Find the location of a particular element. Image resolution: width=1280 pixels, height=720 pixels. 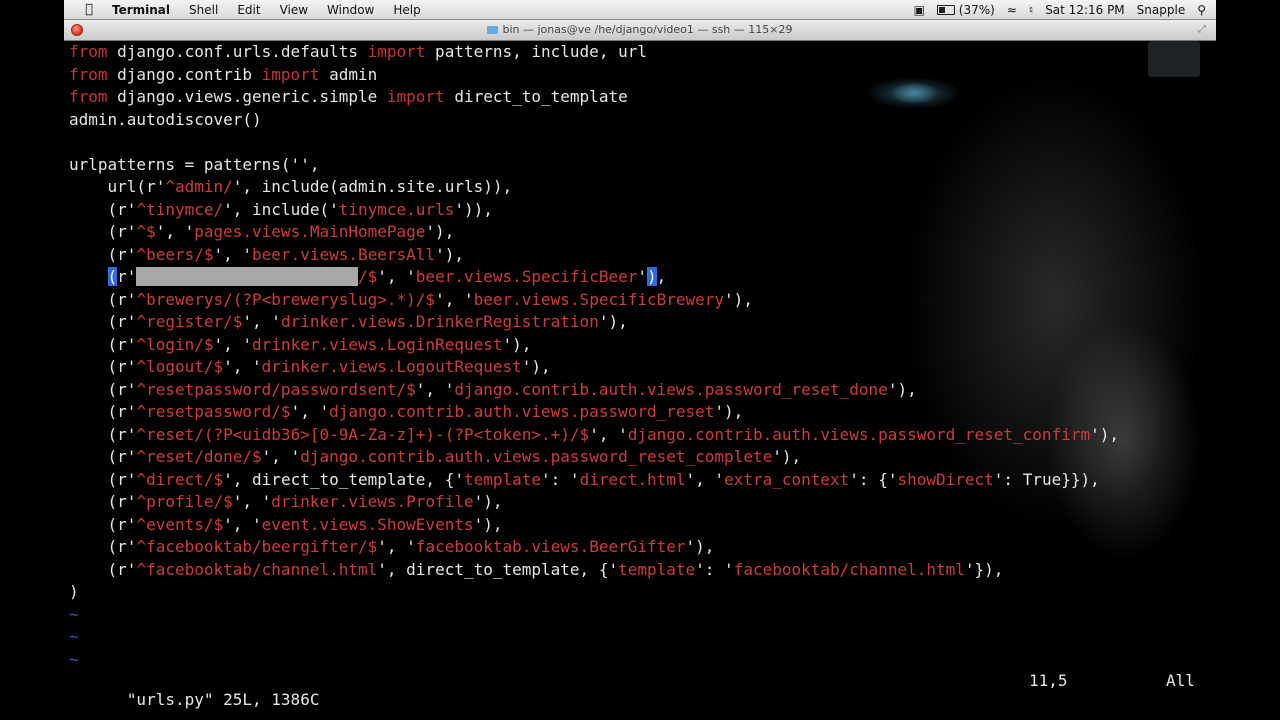

code-token: extra_context is located at coordinates (787, 479).